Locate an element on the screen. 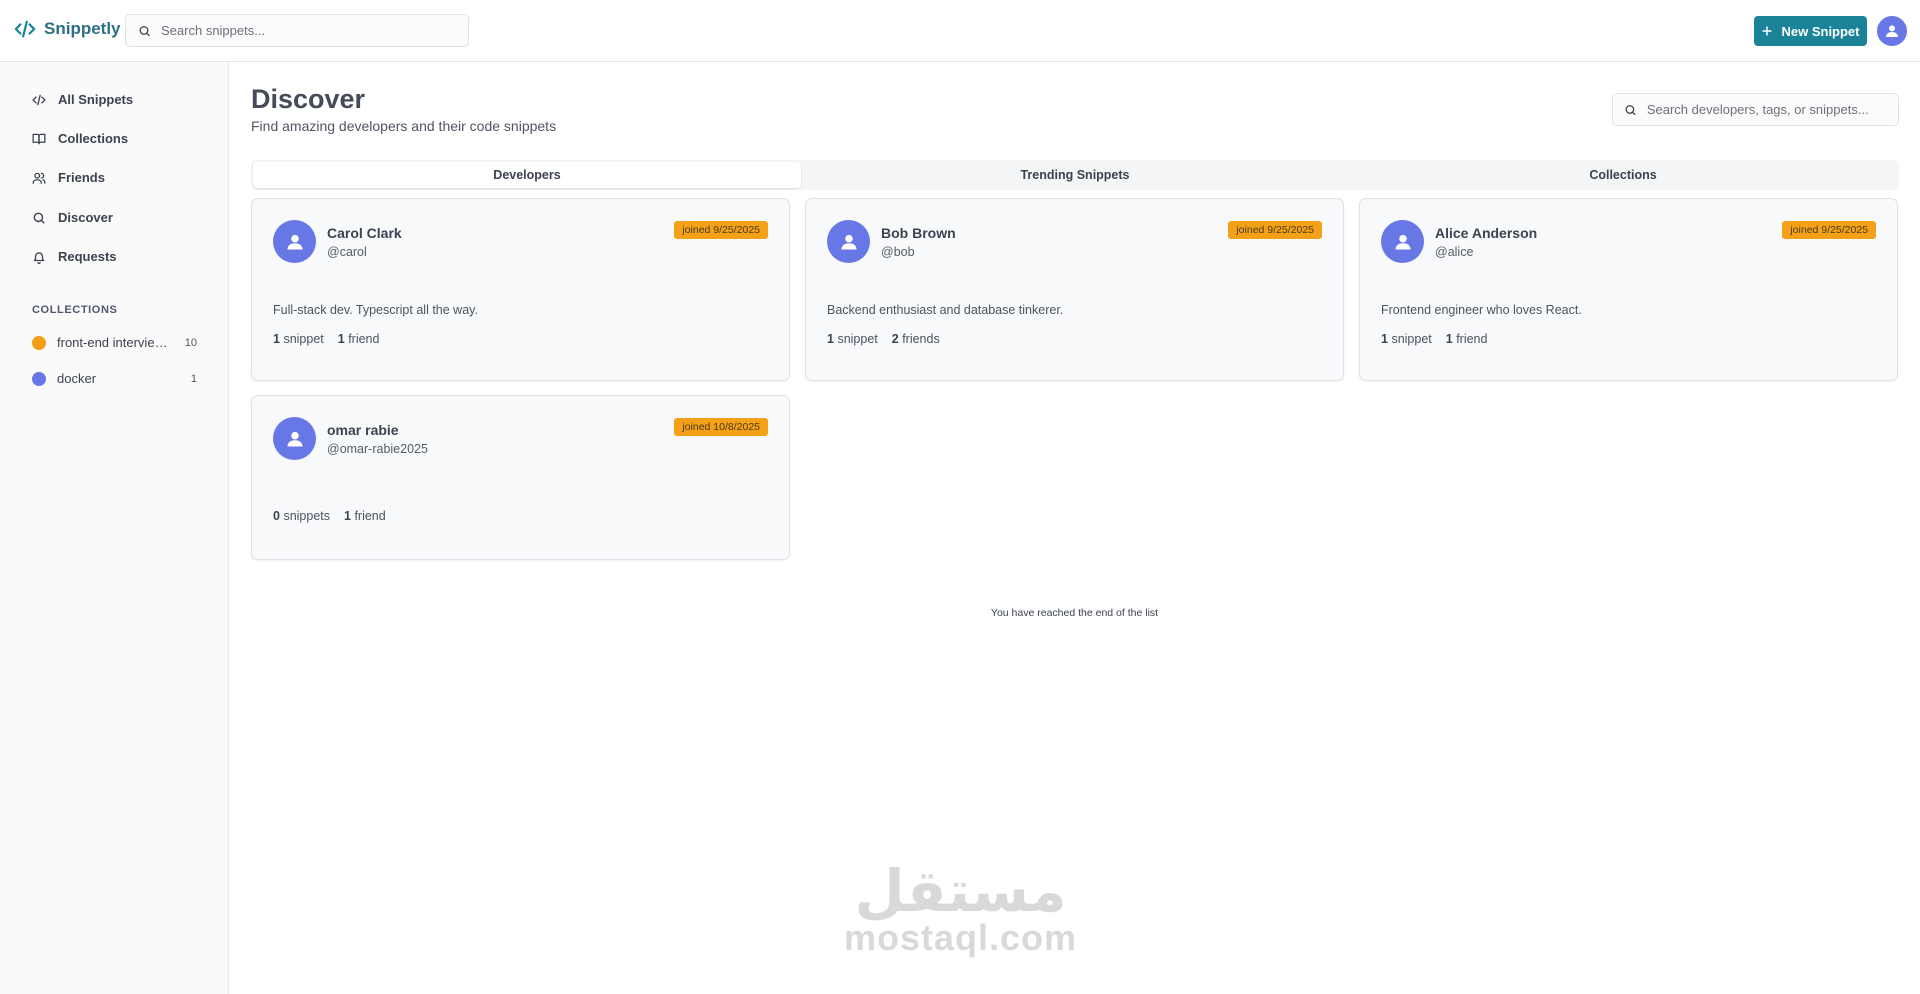 This screenshot has height=994, width=1920. developer-handle: @carol is located at coordinates (347, 252).